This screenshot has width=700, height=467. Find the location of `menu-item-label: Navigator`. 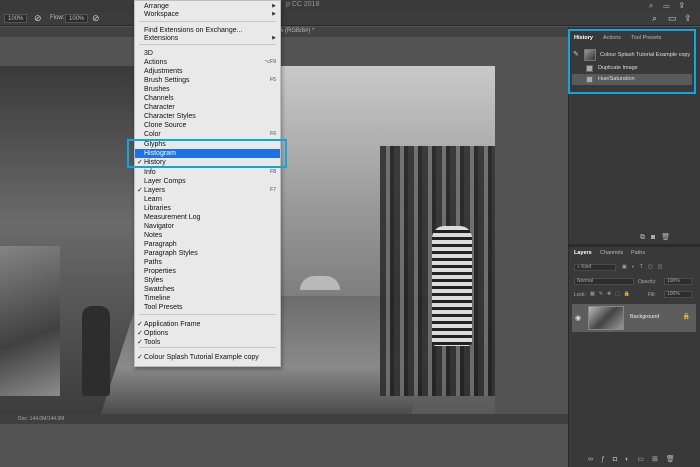

menu-item-label: Navigator is located at coordinates (159, 226).